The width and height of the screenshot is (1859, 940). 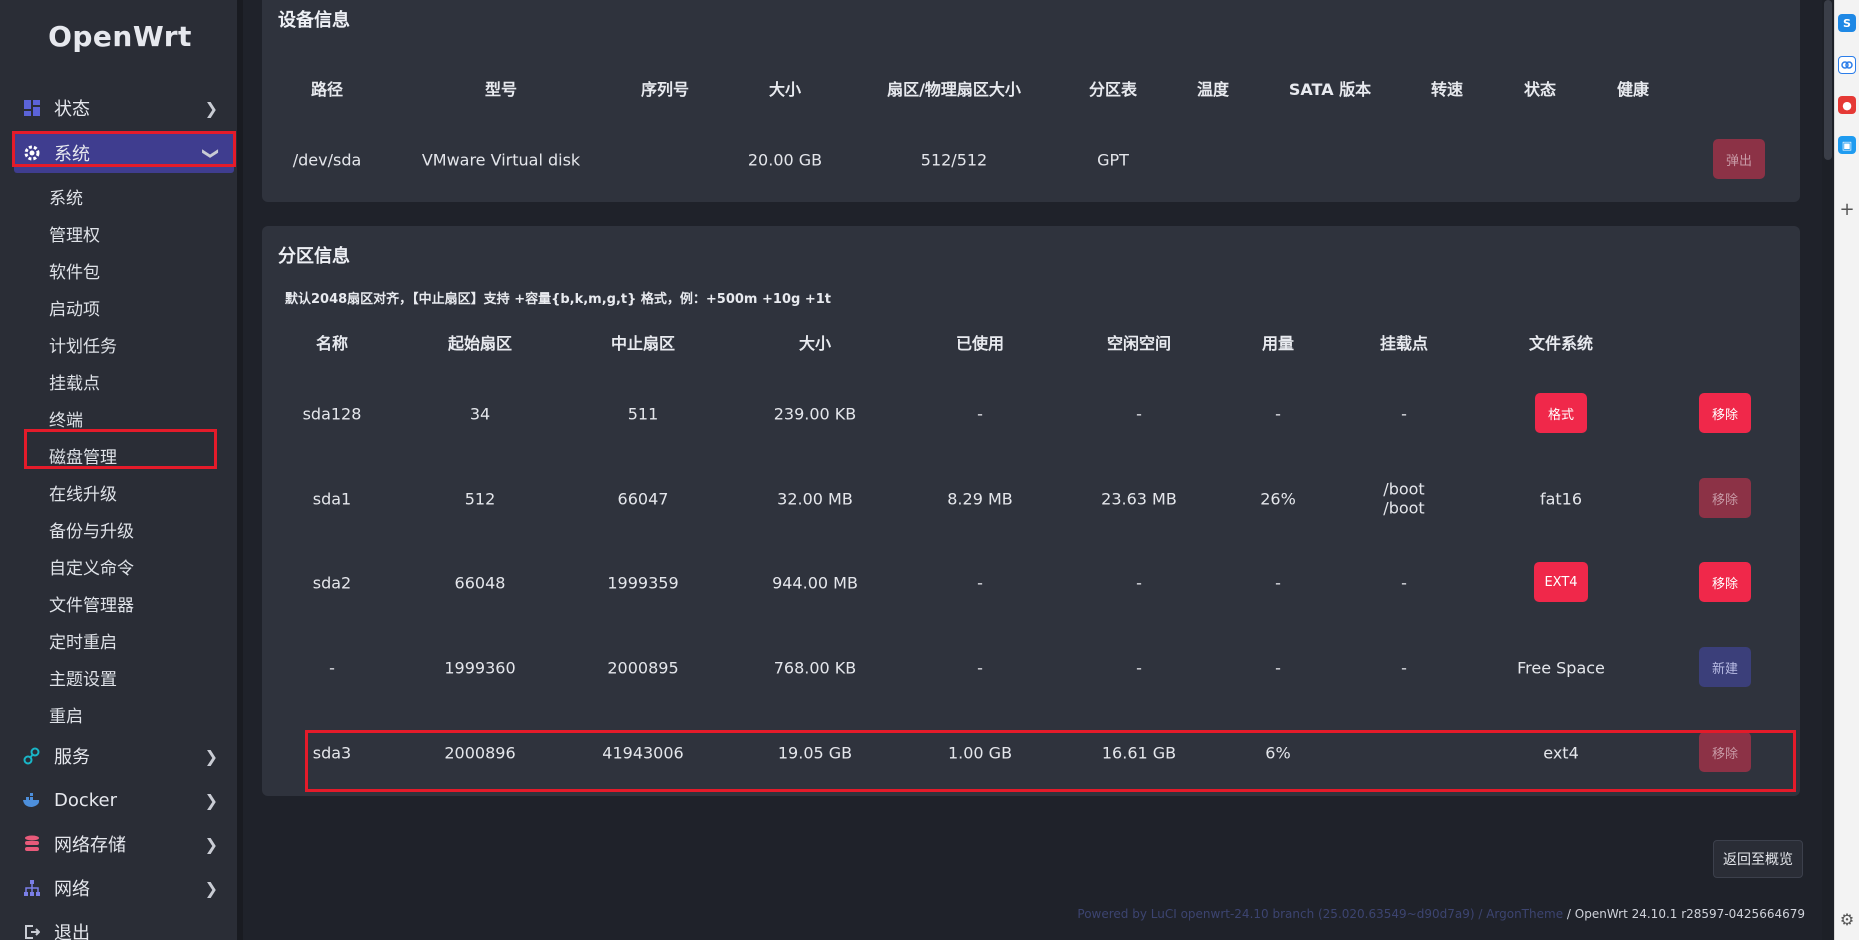 What do you see at coordinates (139, 640) in the screenshot?
I see `sub-item-scheduled-reboot: 定时重启` at bounding box center [139, 640].